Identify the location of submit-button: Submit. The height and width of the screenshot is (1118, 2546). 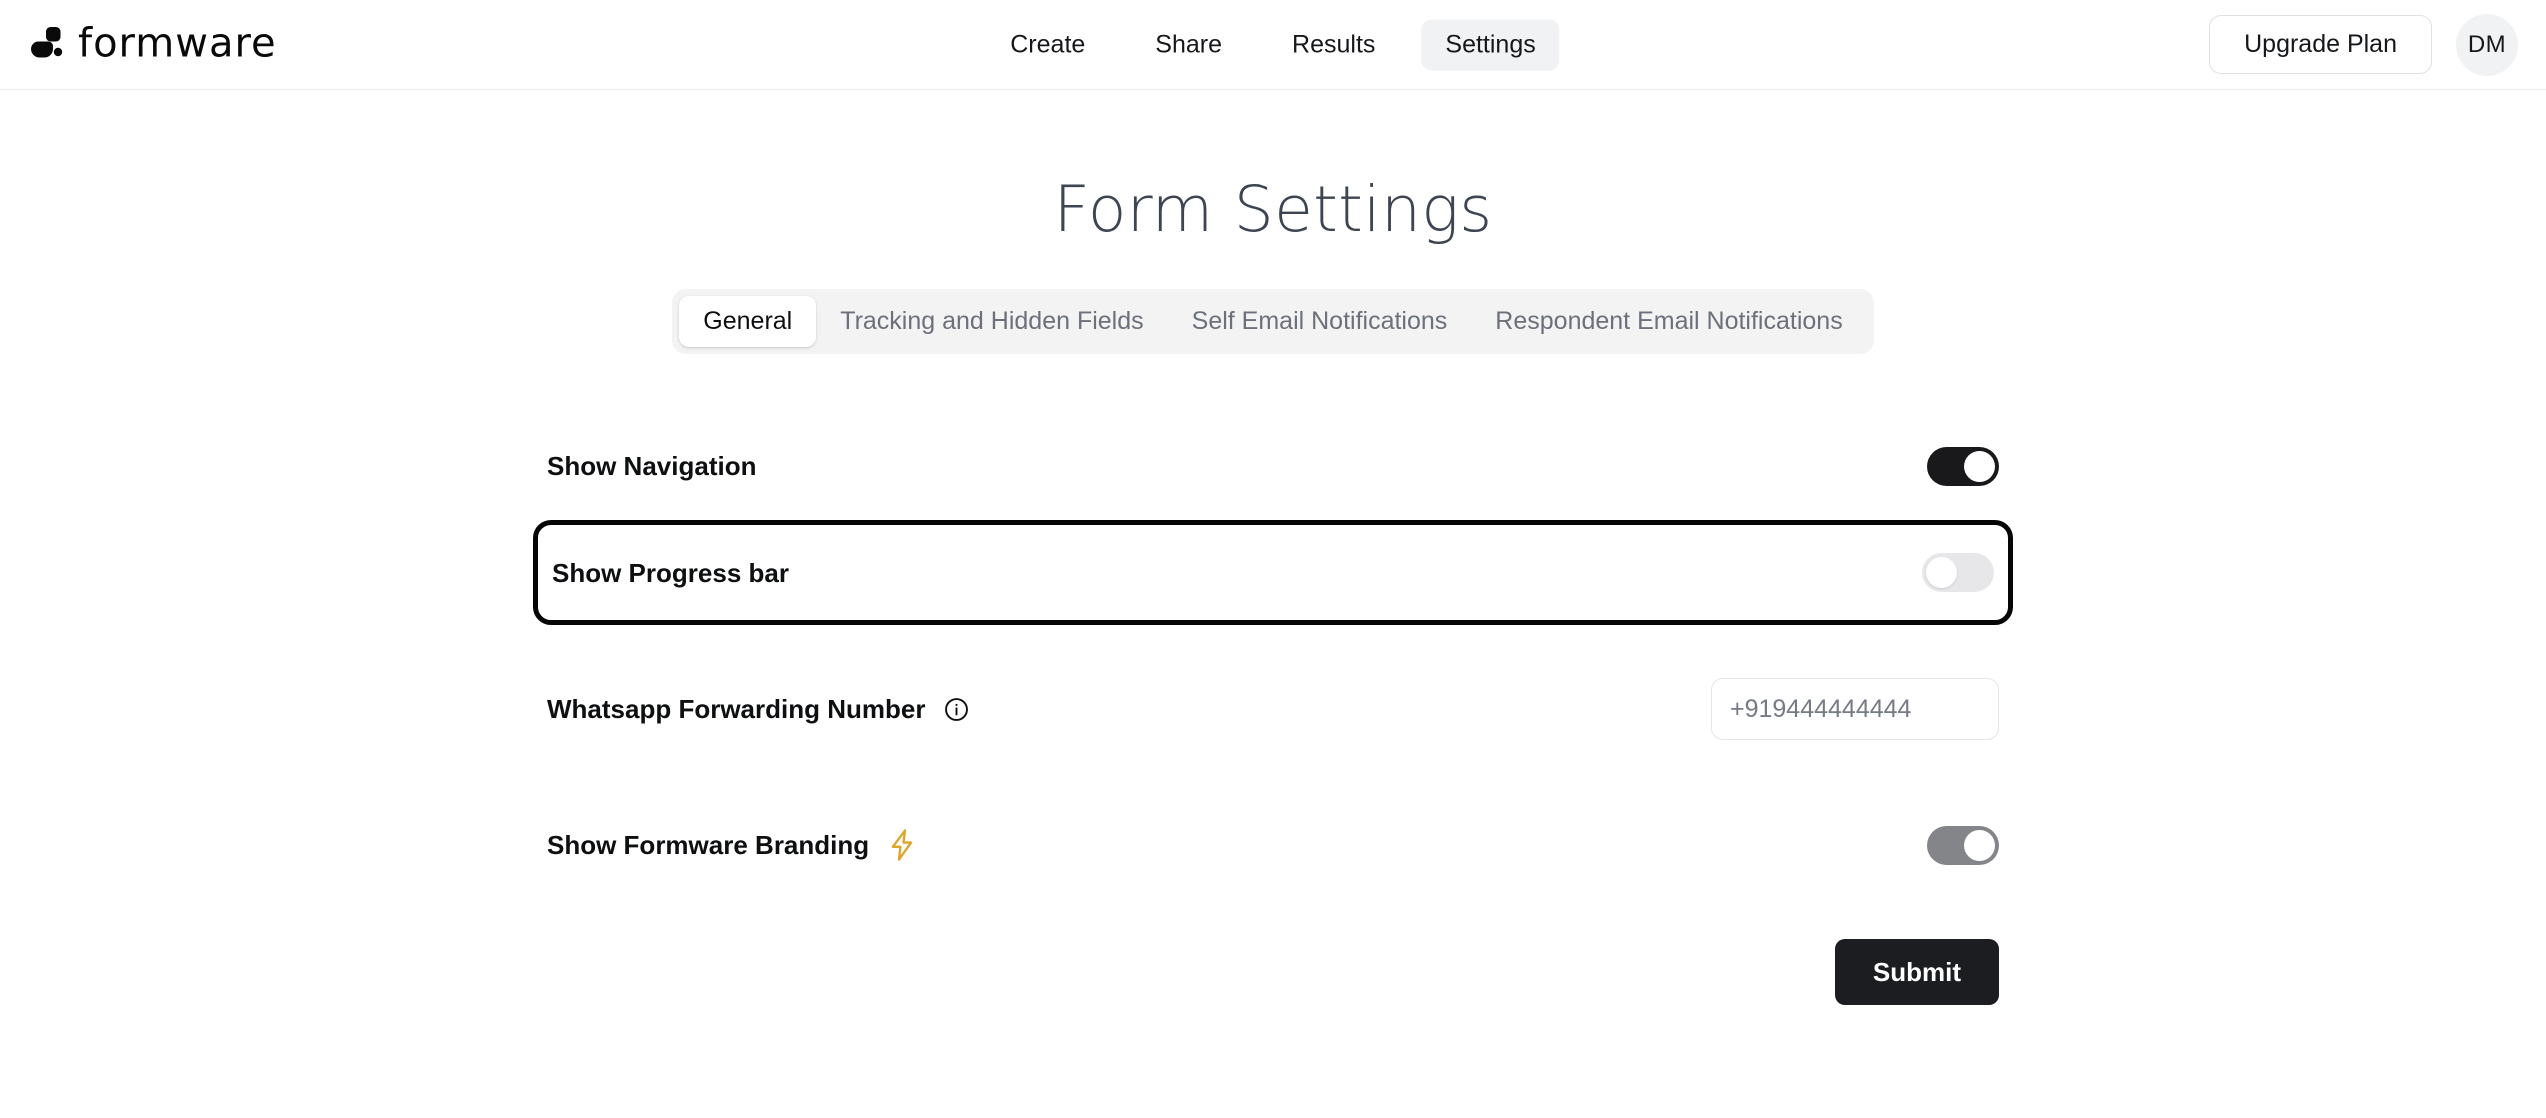
(1916, 972).